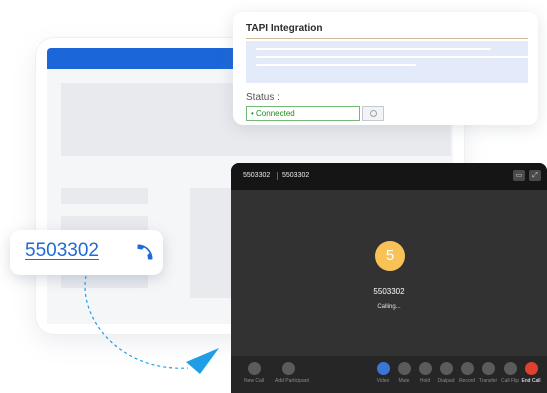 The width and height of the screenshot is (547, 393). I want to click on content-block, so click(213, 243).